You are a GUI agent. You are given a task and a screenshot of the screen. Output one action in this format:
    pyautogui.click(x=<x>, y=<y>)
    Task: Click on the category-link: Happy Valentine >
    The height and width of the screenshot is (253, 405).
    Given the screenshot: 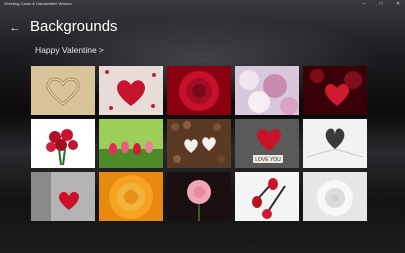 What is the action you would take?
    pyautogui.click(x=69, y=50)
    